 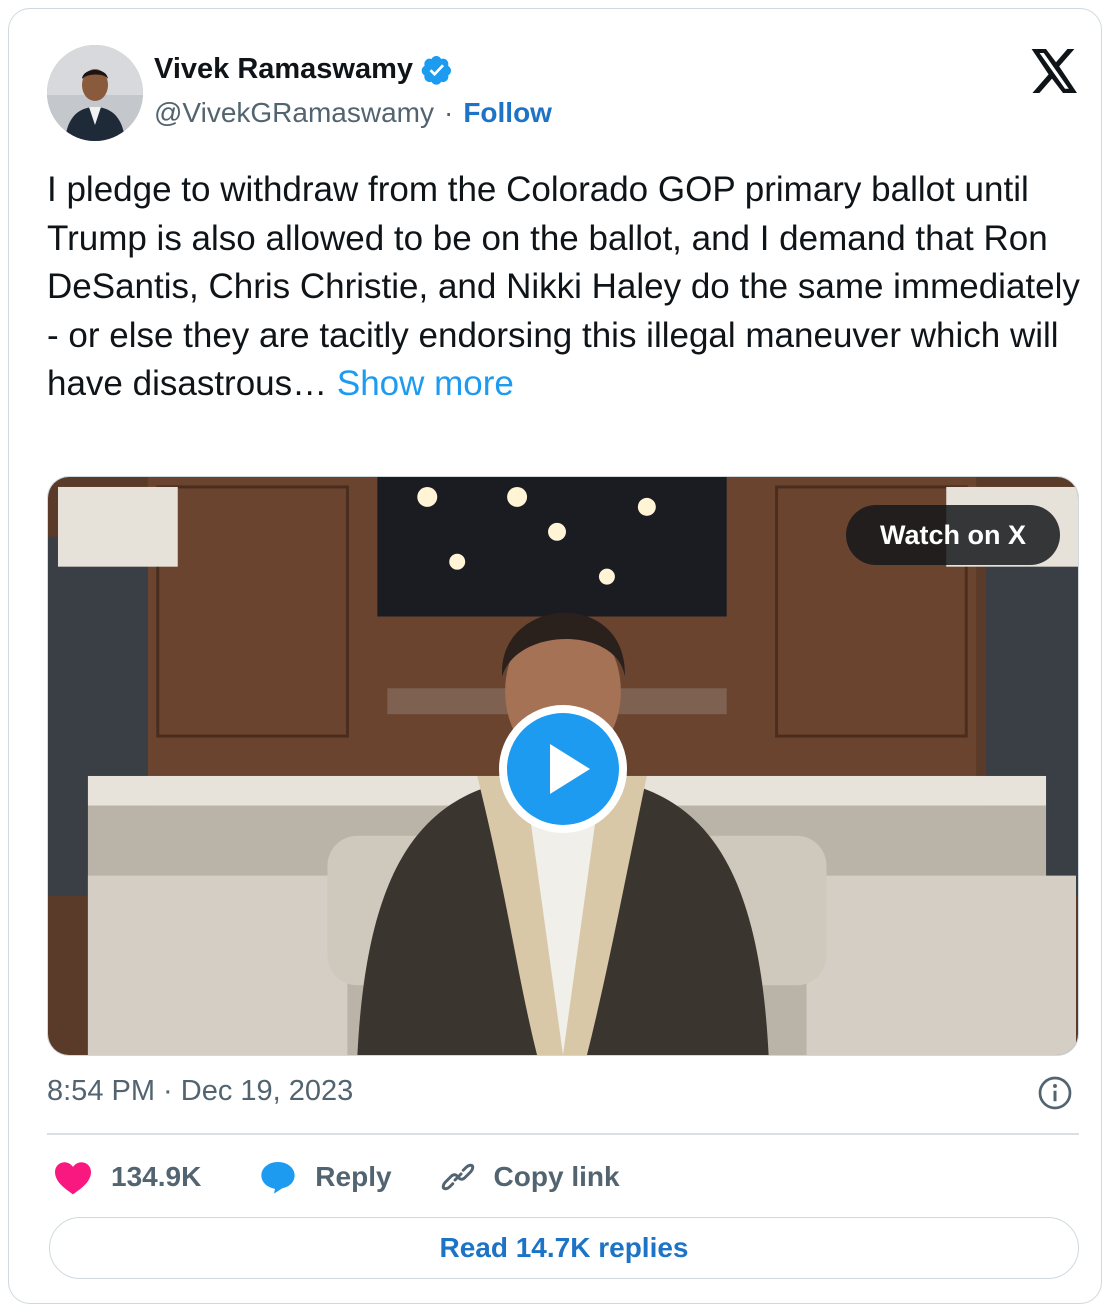 I want to click on x-logo-icon, so click(x=1055, y=71).